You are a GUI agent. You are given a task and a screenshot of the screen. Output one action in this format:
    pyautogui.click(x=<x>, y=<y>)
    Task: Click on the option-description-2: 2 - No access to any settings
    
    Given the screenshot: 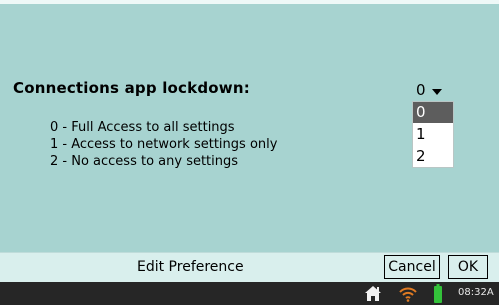 What is the action you would take?
    pyautogui.click(x=144, y=161)
    